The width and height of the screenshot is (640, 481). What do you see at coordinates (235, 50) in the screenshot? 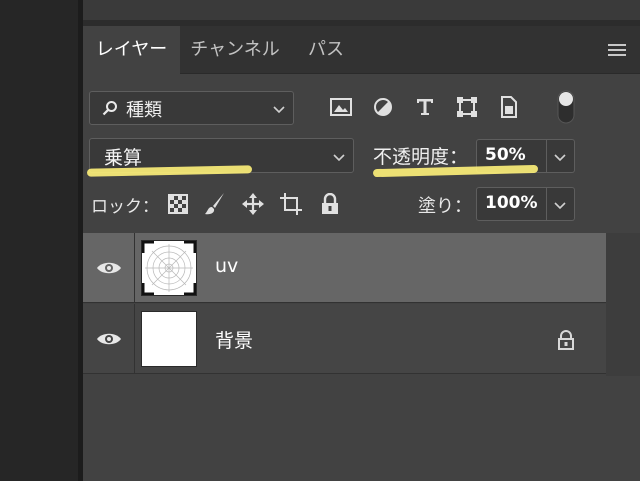
I see `tab-channels: チャンネル` at bounding box center [235, 50].